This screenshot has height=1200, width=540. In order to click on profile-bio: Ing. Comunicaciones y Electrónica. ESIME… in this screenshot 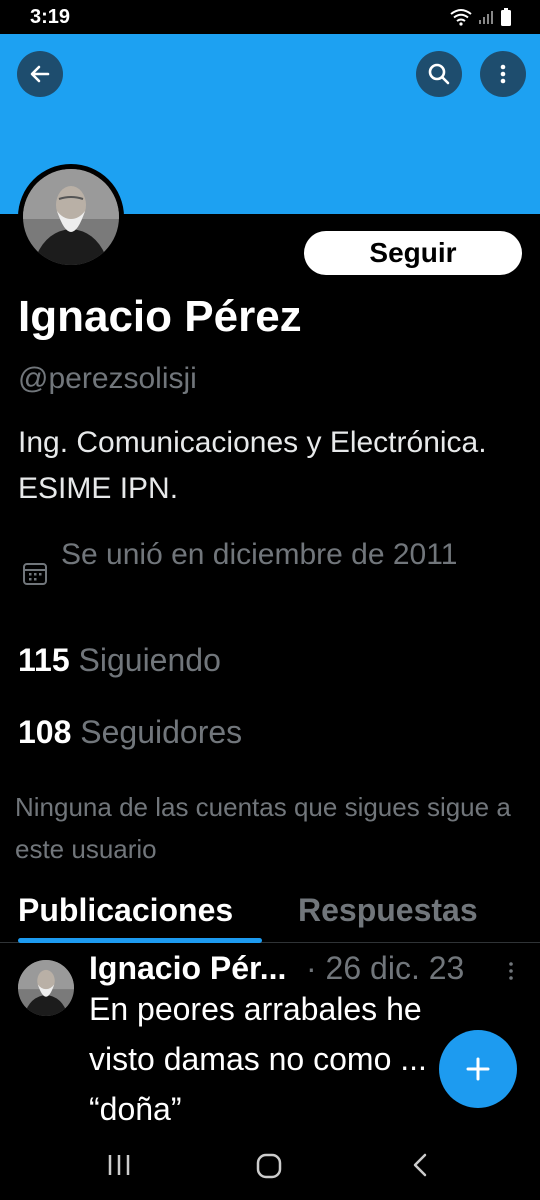, I will do `click(252, 465)`.